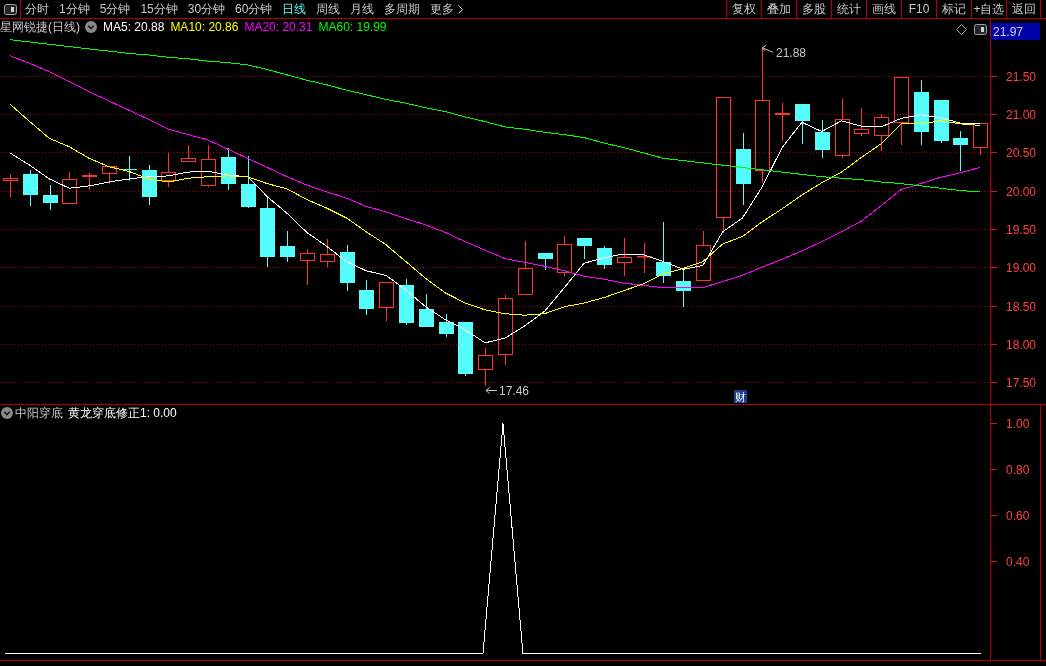 Image resolution: width=1046 pixels, height=666 pixels. Describe the element at coordinates (461, 9) in the screenshot. I see `chevron-right-icon` at that location.